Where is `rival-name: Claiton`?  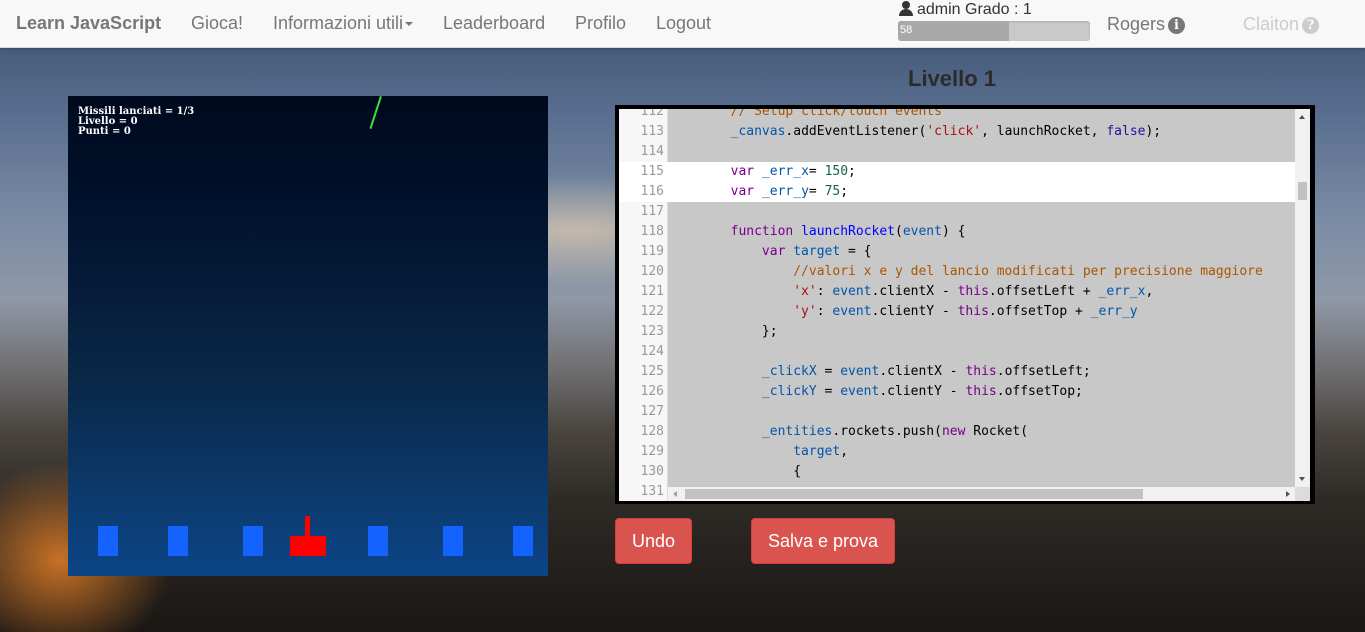 rival-name: Claiton is located at coordinates (1271, 24).